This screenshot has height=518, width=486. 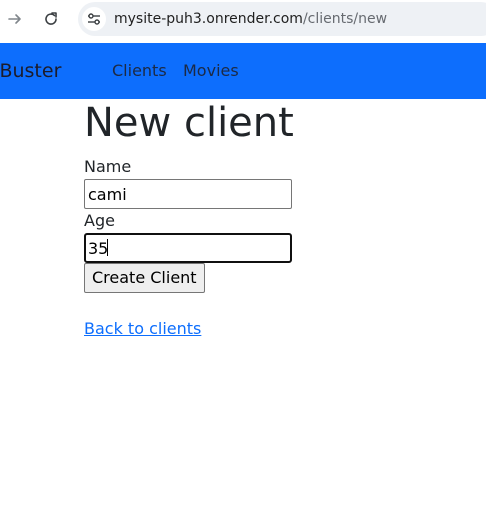 I want to click on text-caret, so click(x=107, y=247).